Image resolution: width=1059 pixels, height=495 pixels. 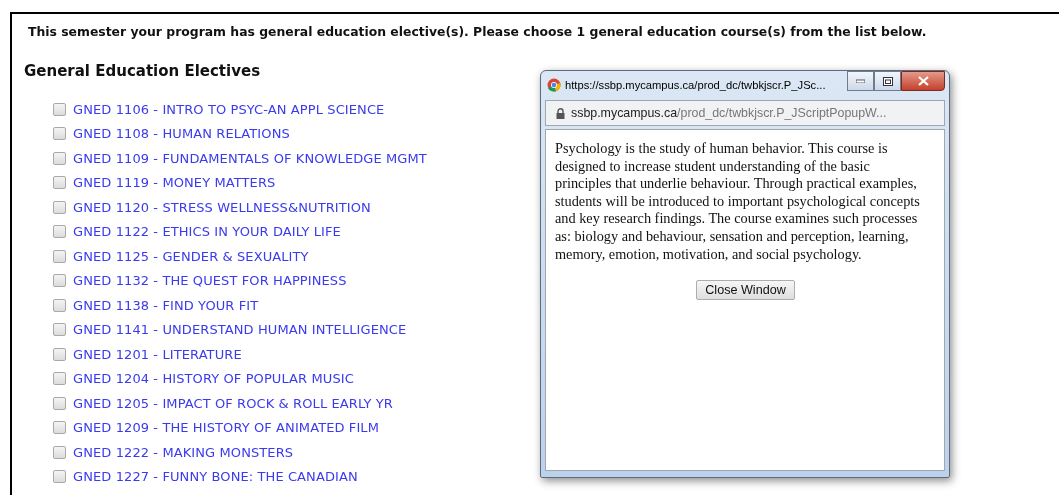 What do you see at coordinates (166, 305) in the screenshot?
I see `course-link: GNED 1138 - FIND YOUR FIT` at bounding box center [166, 305].